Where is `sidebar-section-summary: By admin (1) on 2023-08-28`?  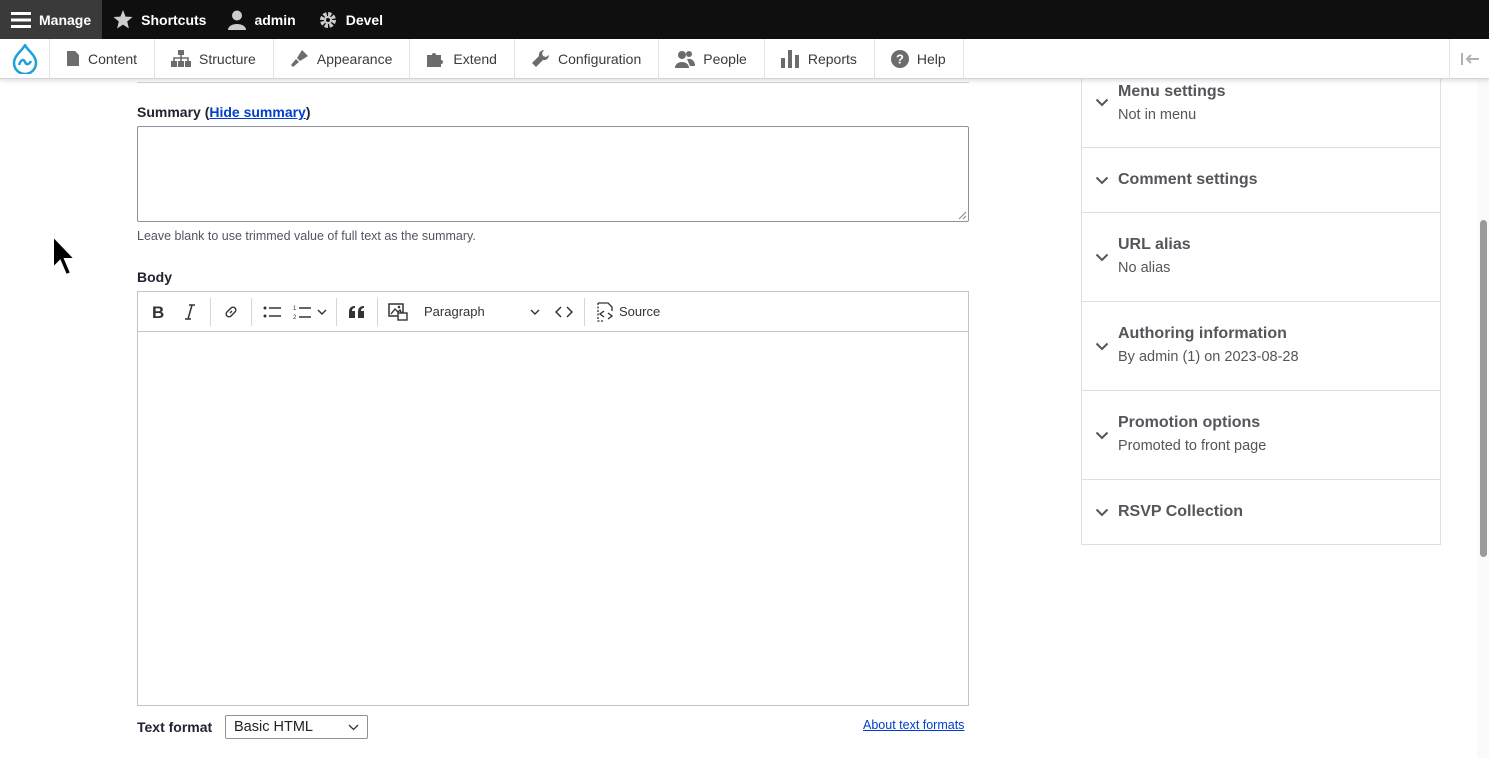
sidebar-section-summary: By admin (1) on 2023-08-28 is located at coordinates (1208, 357).